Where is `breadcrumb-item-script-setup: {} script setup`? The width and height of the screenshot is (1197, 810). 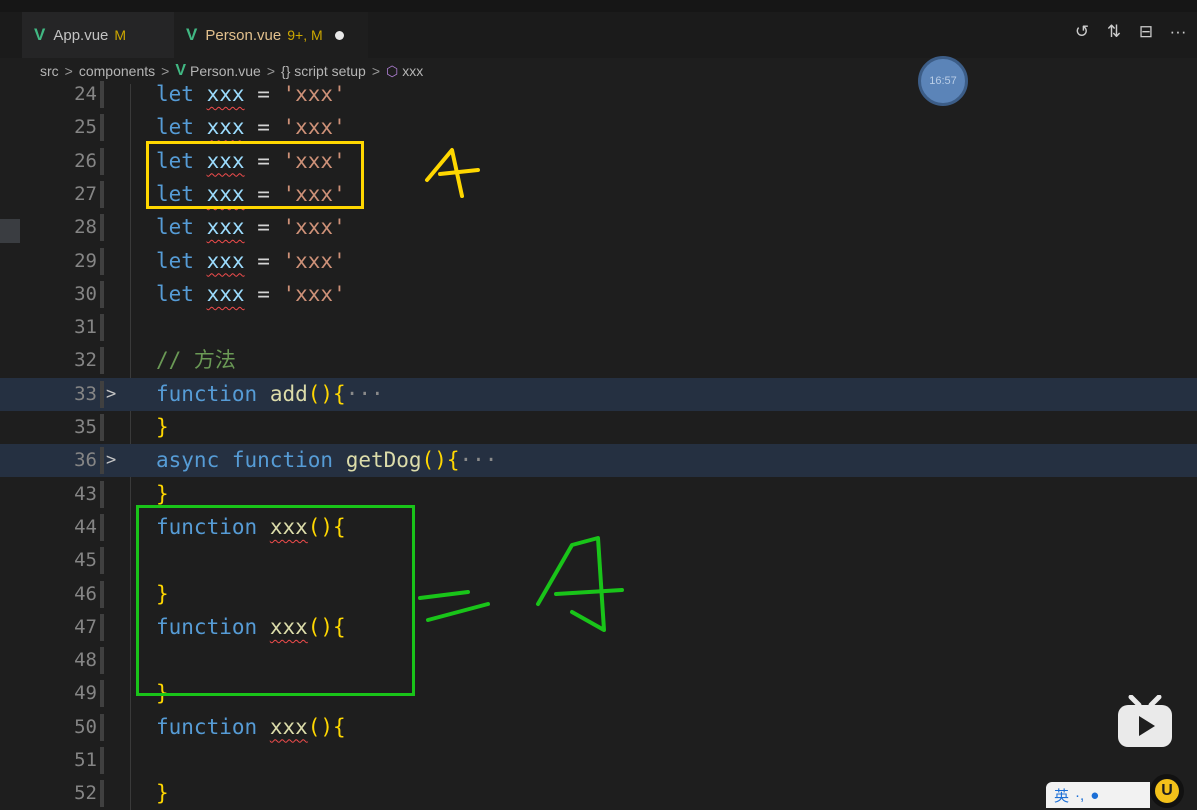
breadcrumb-item-script-setup: {} script setup is located at coordinates (323, 71).